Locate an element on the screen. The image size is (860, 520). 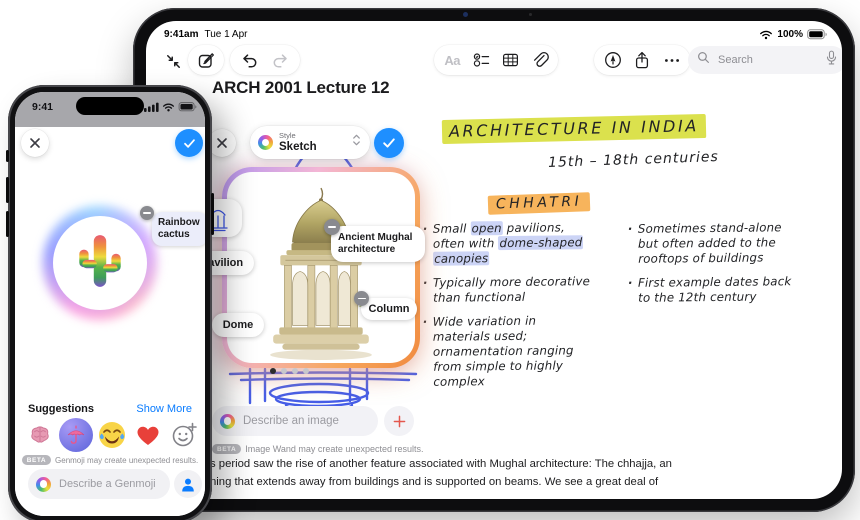
volume-up-button is located at coordinates (7, 190).